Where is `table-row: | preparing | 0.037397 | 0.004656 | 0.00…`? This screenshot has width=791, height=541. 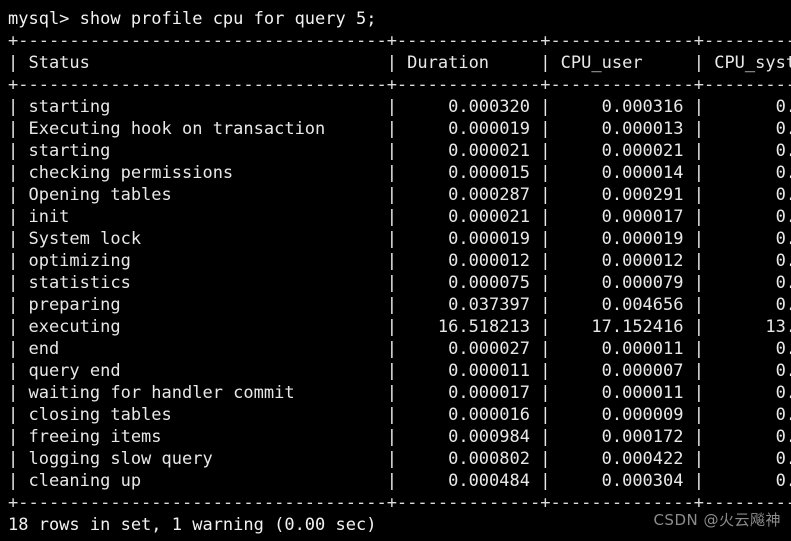 table-row: | preparing | 0.037397 | 0.004656 | 0.00… is located at coordinates (399, 305).